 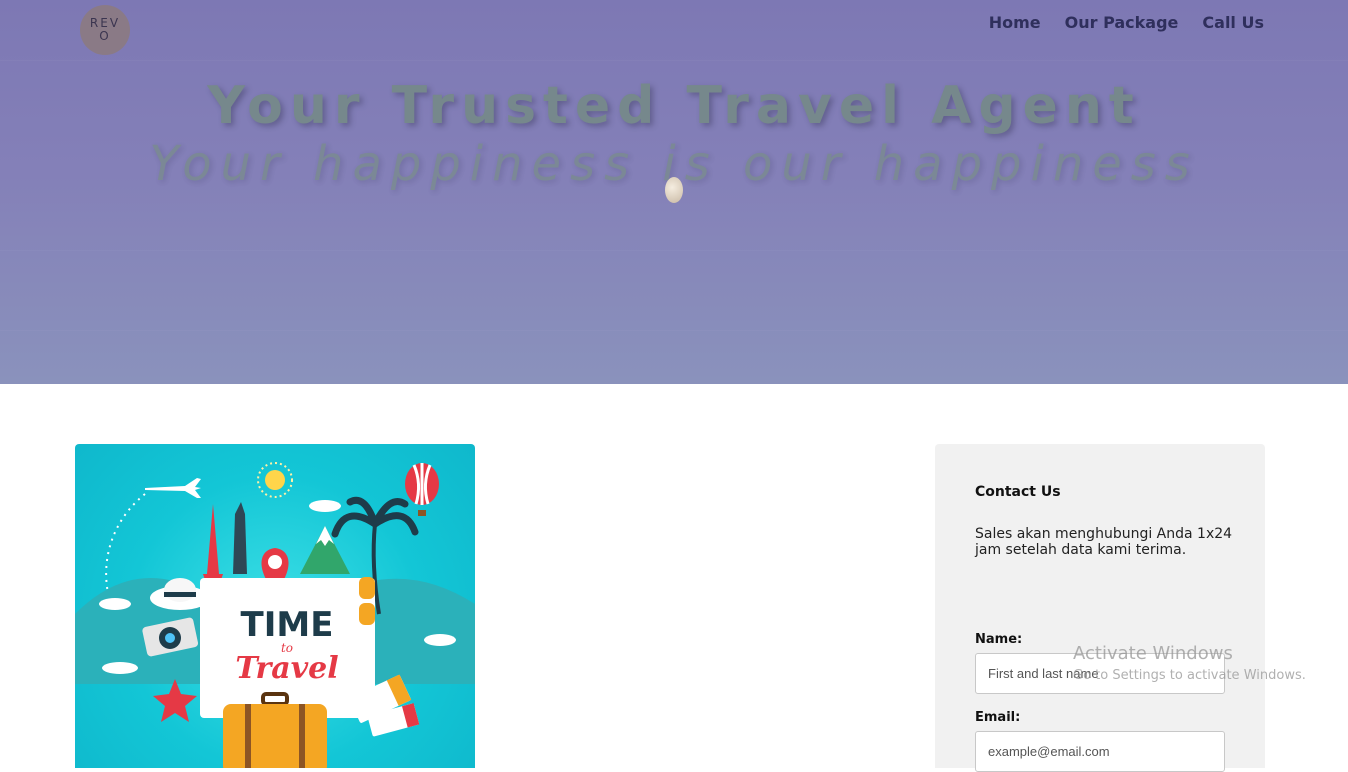 I want to click on main-nav: Home Our Package Call Us, so click(x=1126, y=22).